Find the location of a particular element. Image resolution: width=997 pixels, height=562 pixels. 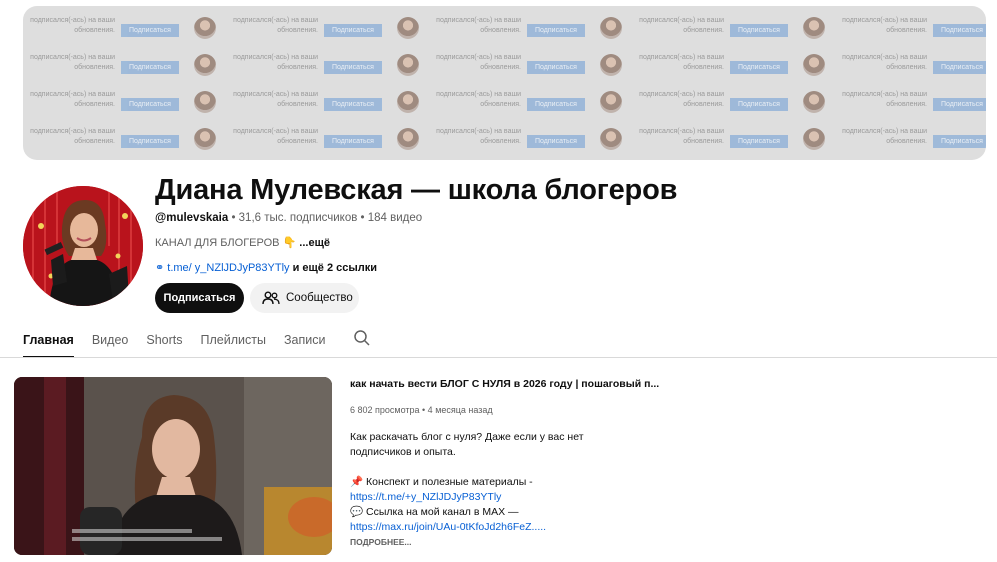

channel-tabs: Главная Видео Shorts Плейлисты Записи is located at coordinates (197, 343).